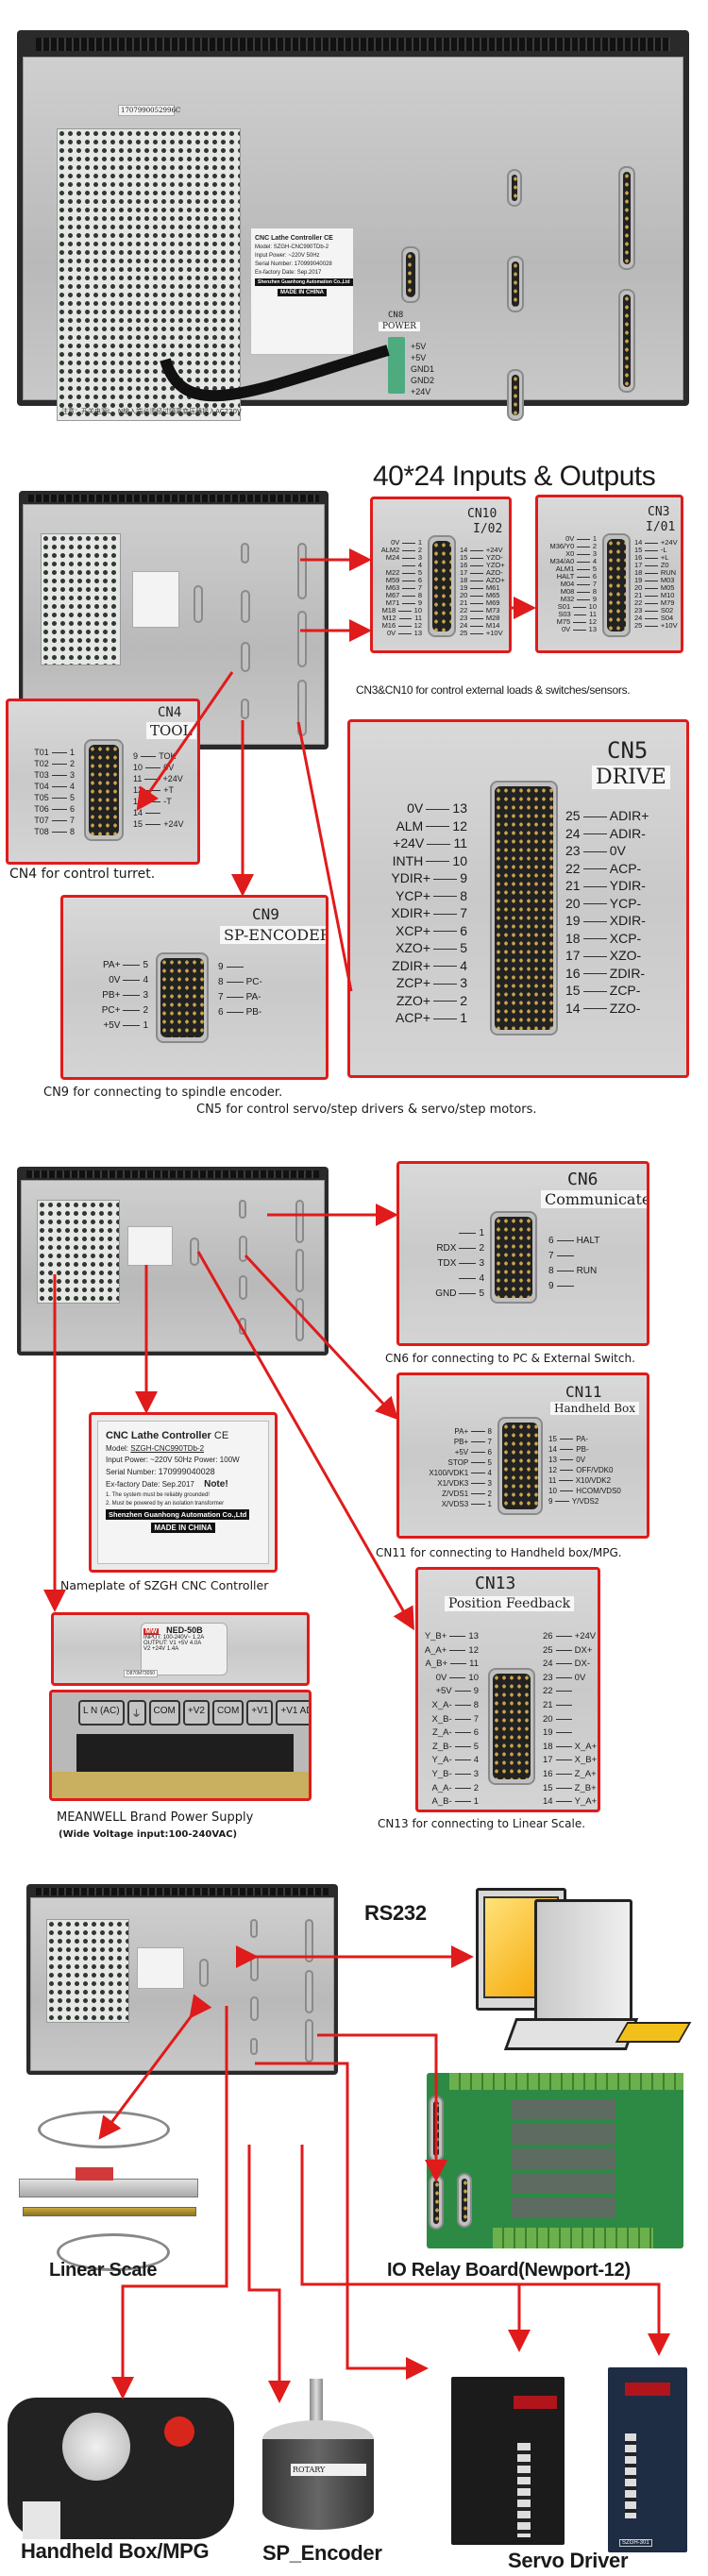 This screenshot has width=708, height=2576. Describe the element at coordinates (442, 1746) in the screenshot. I see `pin-label: Z_B-` at that location.